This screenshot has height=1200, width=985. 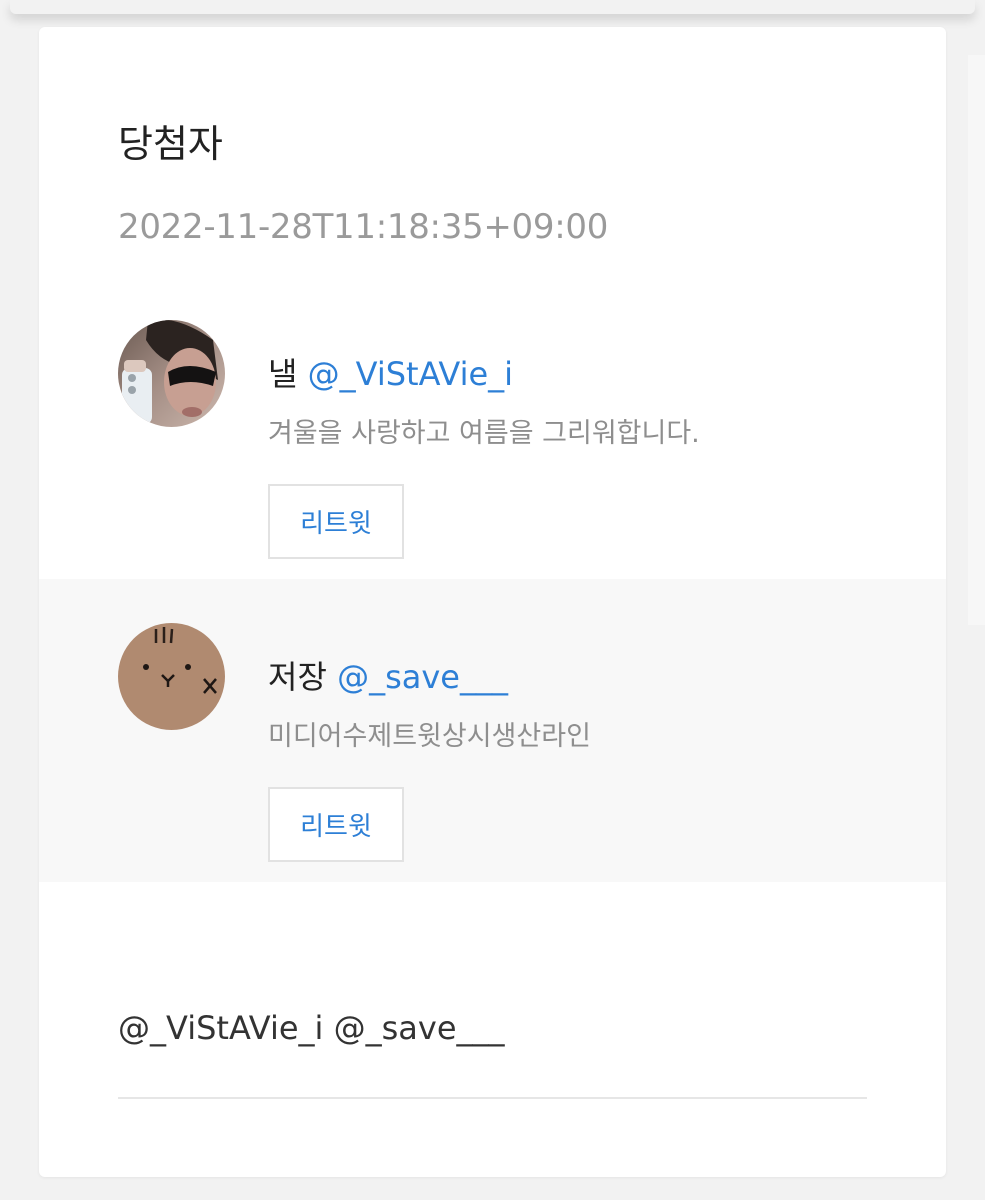 What do you see at coordinates (976, 340) in the screenshot?
I see `scroll-edge` at bounding box center [976, 340].